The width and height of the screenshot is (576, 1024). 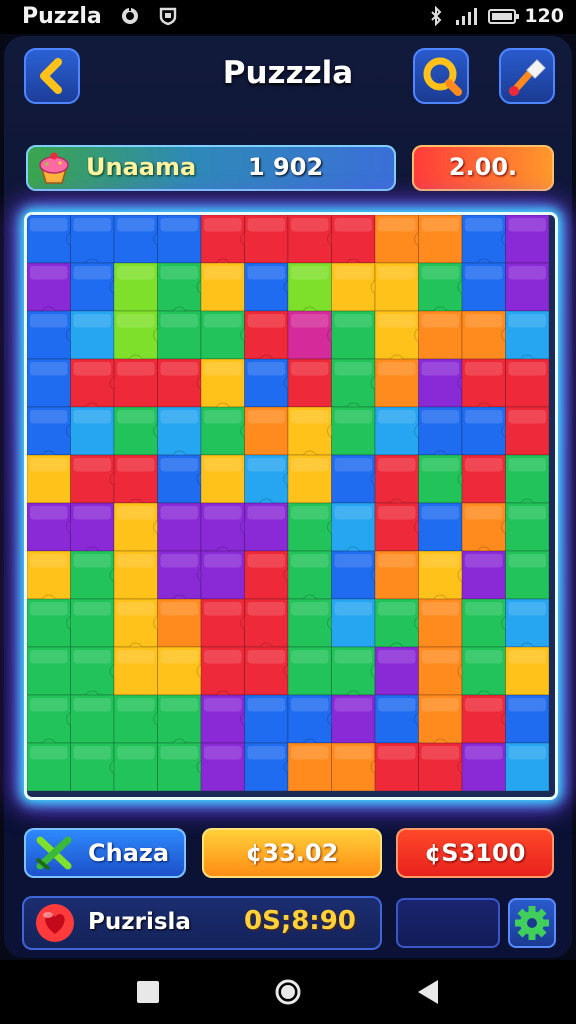 What do you see at coordinates (288, 17) in the screenshot?
I see `status-bar: Puzzla 120` at bounding box center [288, 17].